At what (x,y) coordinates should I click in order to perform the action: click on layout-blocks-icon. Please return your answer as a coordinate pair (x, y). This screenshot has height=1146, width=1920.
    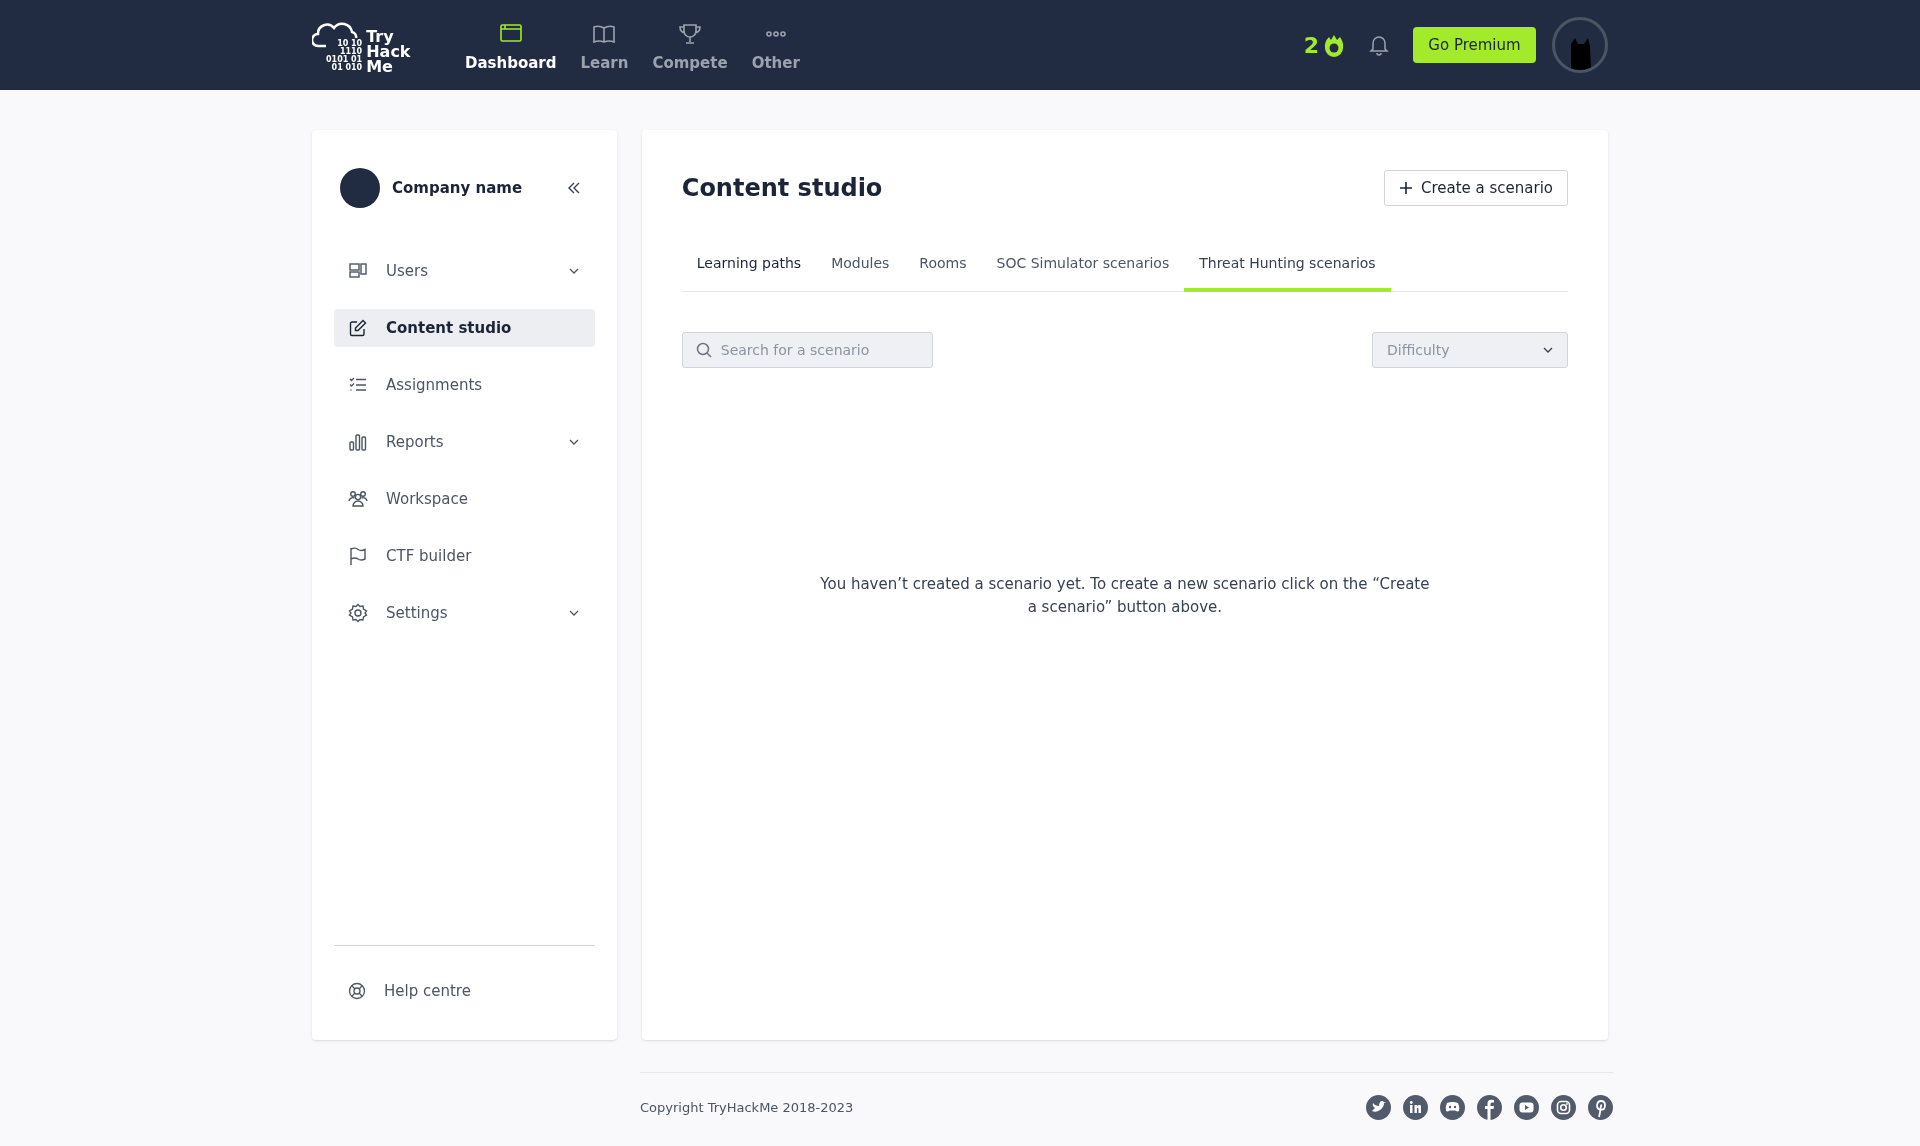
    Looking at the image, I should click on (358, 271).